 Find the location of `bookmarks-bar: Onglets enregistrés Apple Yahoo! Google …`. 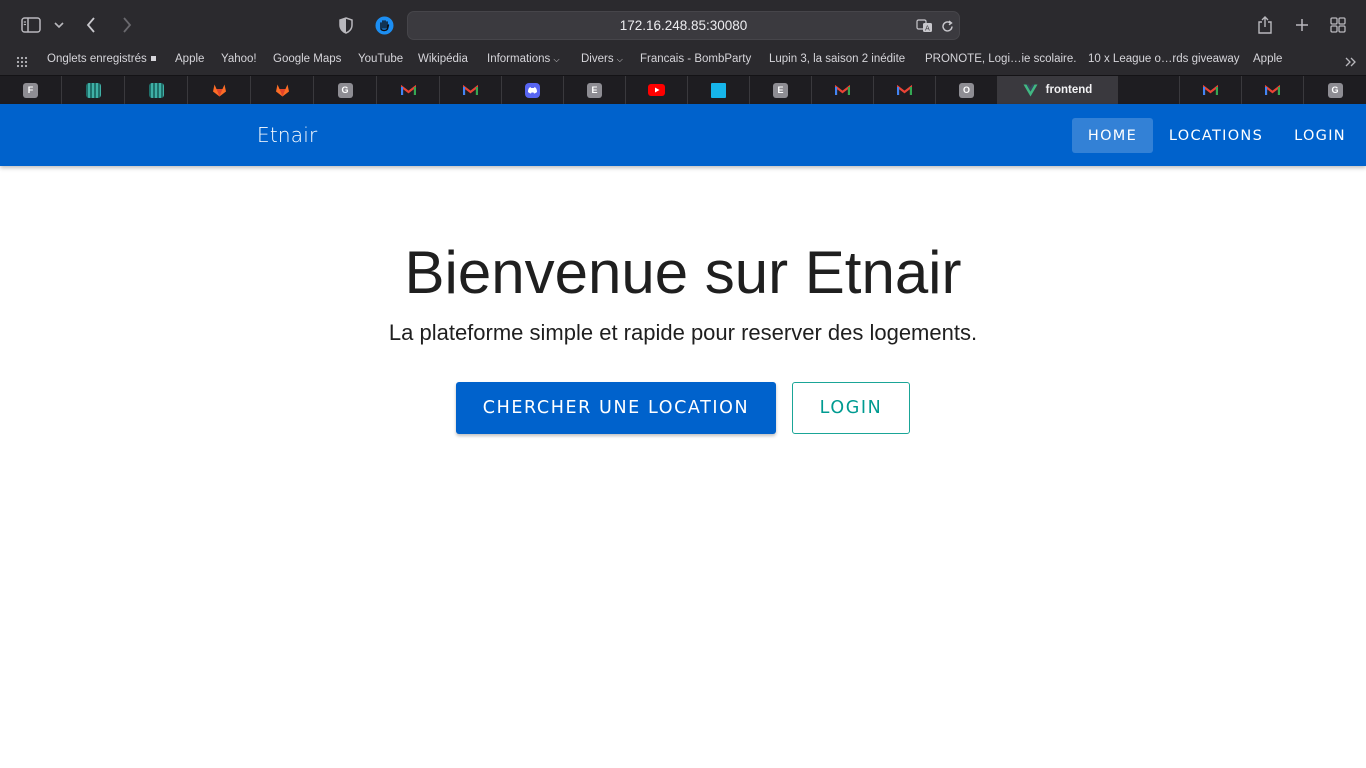

bookmarks-bar: Onglets enregistrés Apple Yahoo! Google … is located at coordinates (683, 62).